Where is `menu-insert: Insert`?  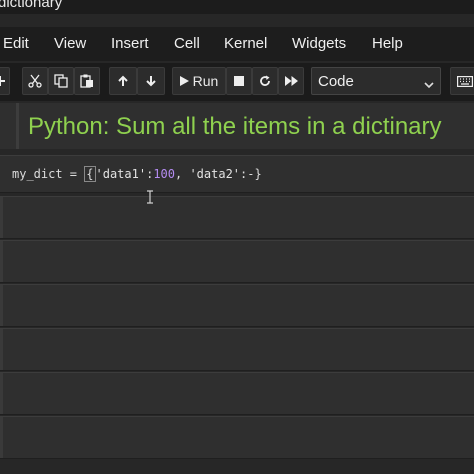 menu-insert: Insert is located at coordinates (130, 43).